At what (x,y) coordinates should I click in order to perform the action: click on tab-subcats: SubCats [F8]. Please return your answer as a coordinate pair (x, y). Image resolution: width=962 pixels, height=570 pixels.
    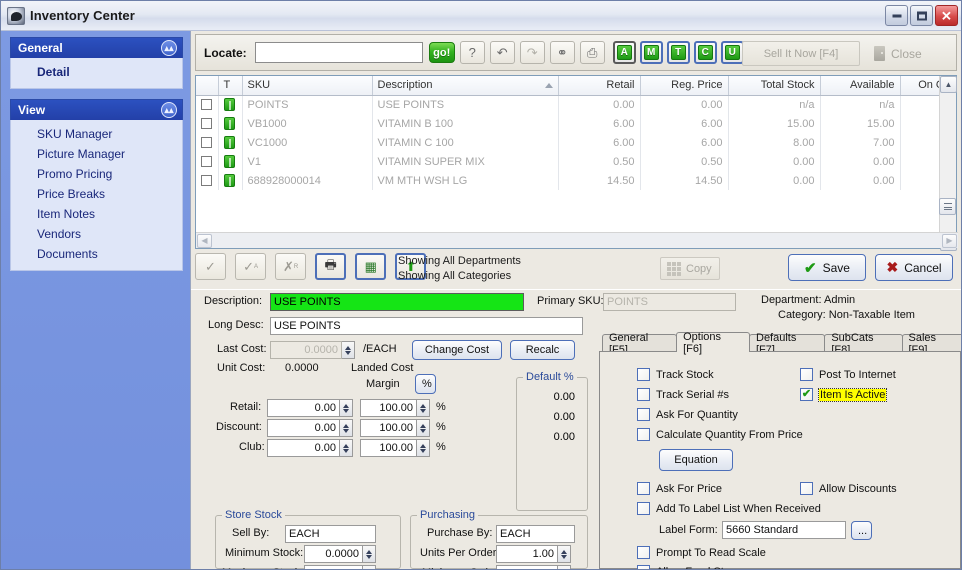
    Looking at the image, I should click on (863, 344).